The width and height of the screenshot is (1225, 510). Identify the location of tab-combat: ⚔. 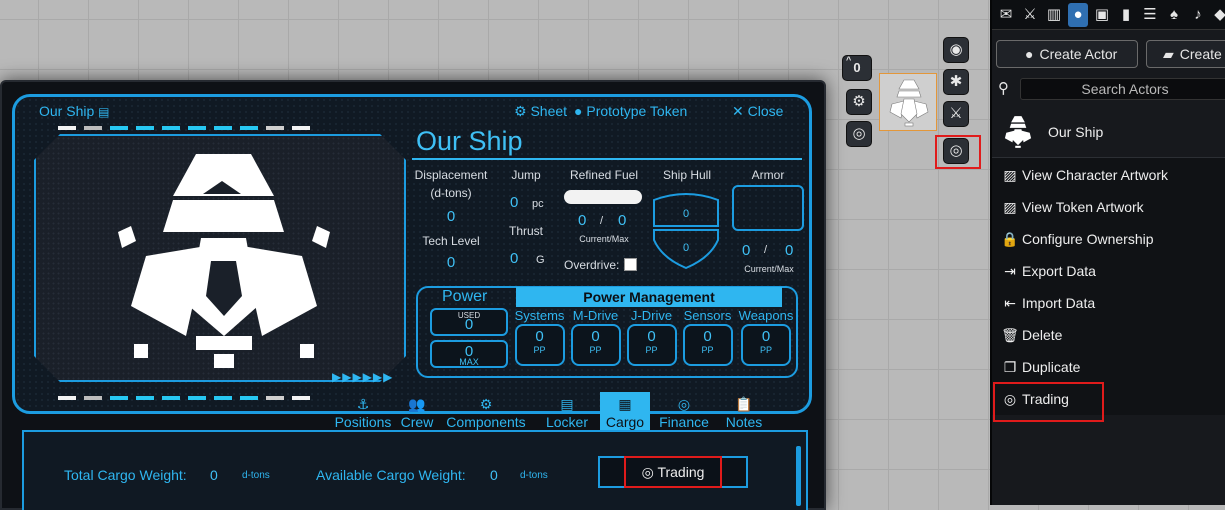
(1030, 15).